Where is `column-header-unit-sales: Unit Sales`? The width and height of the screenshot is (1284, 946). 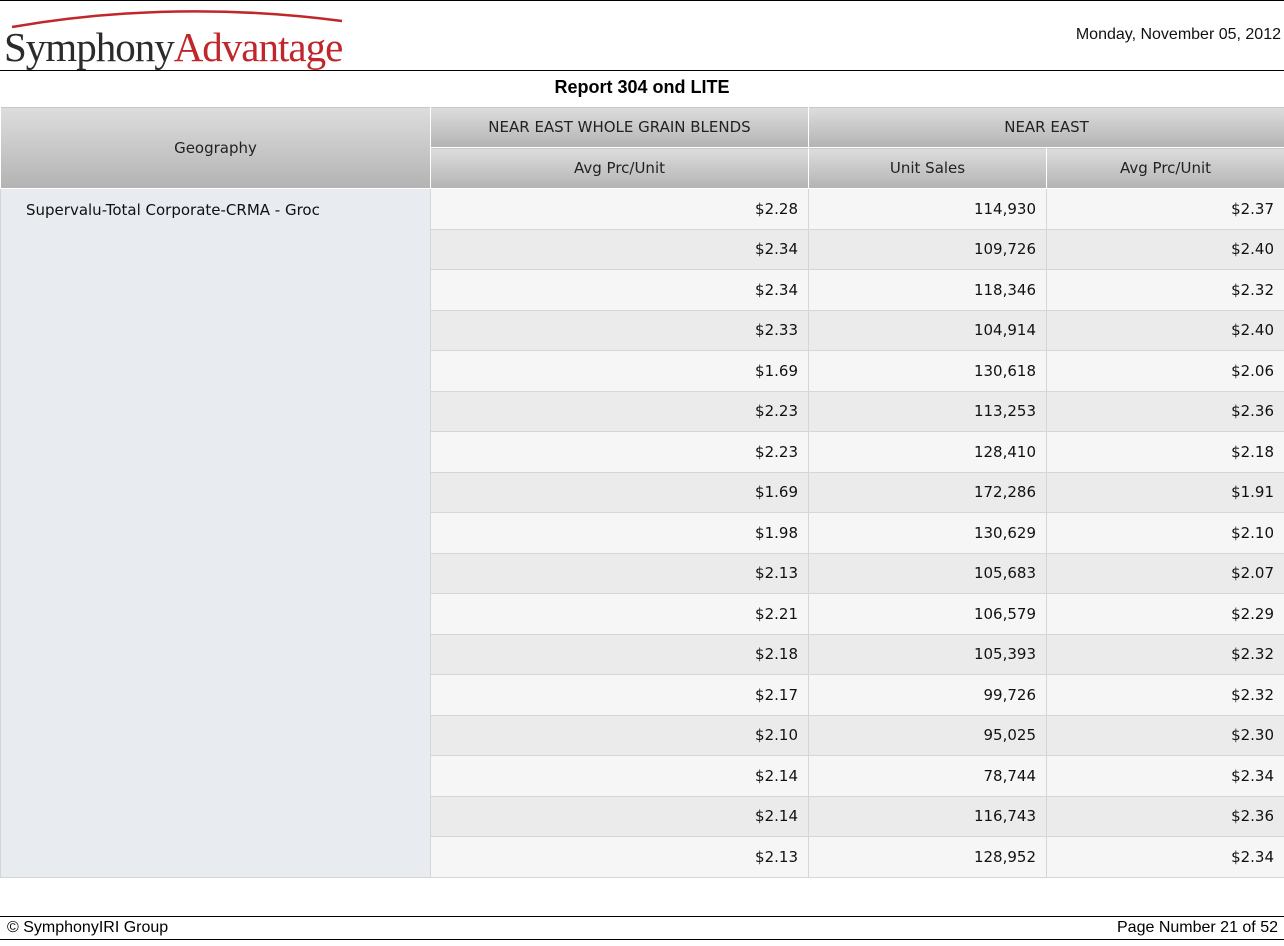
column-header-unit-sales: Unit Sales is located at coordinates (927, 168).